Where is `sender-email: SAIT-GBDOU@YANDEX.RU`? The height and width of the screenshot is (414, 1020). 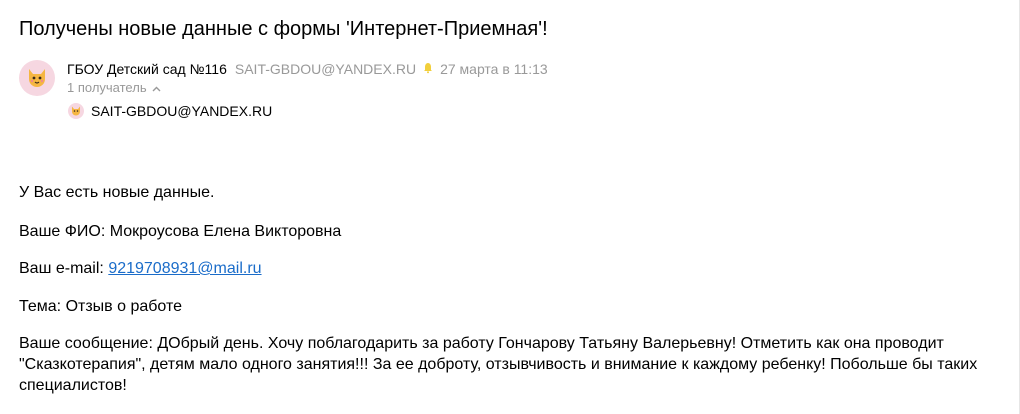
sender-email: SAIT-GBDOU@YANDEX.RU is located at coordinates (325, 69).